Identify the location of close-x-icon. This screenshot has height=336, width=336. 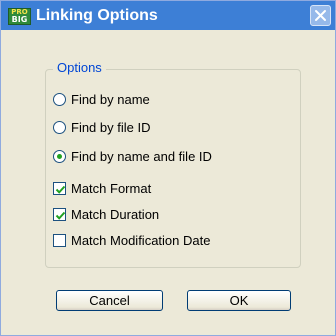
(320, 15).